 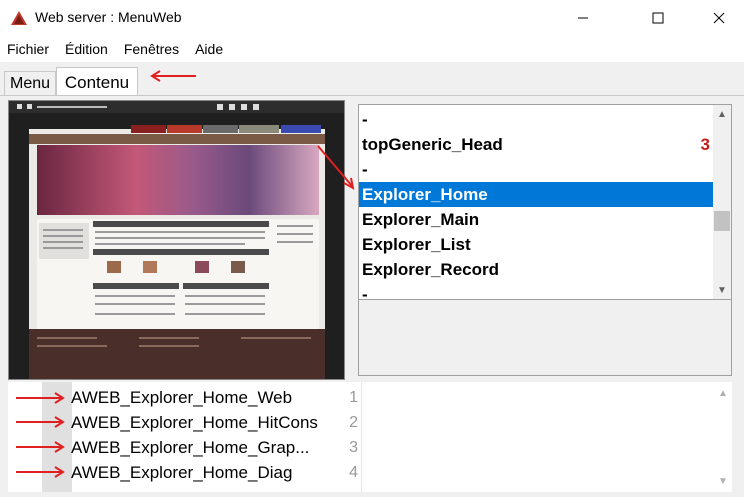 I want to click on list-item-number: 2, so click(x=353, y=422).